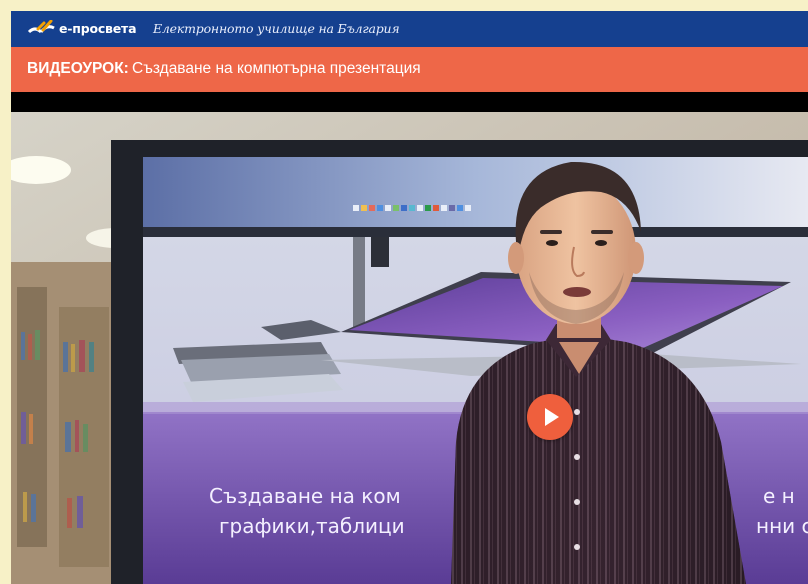  I want to click on brand-name: e-просвета, so click(98, 28).